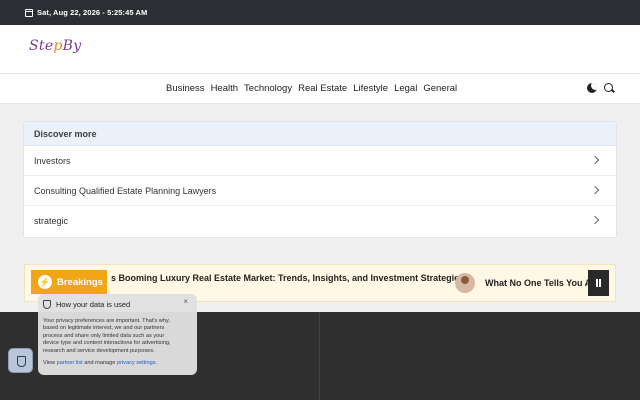 The width and height of the screenshot is (640, 400). I want to click on nav-item-technology: Technology, so click(268, 88).